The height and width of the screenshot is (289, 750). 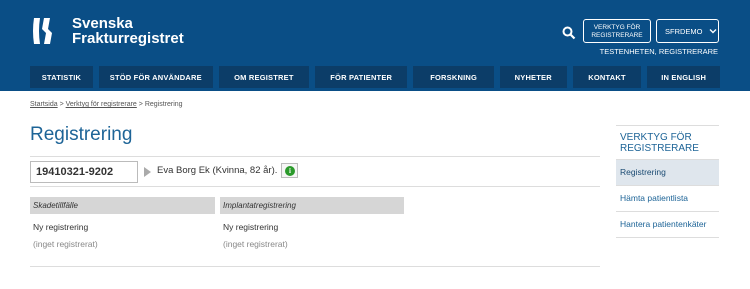 What do you see at coordinates (684, 77) in the screenshot?
I see `nav-item-in-english: IN ENGLISH` at bounding box center [684, 77].